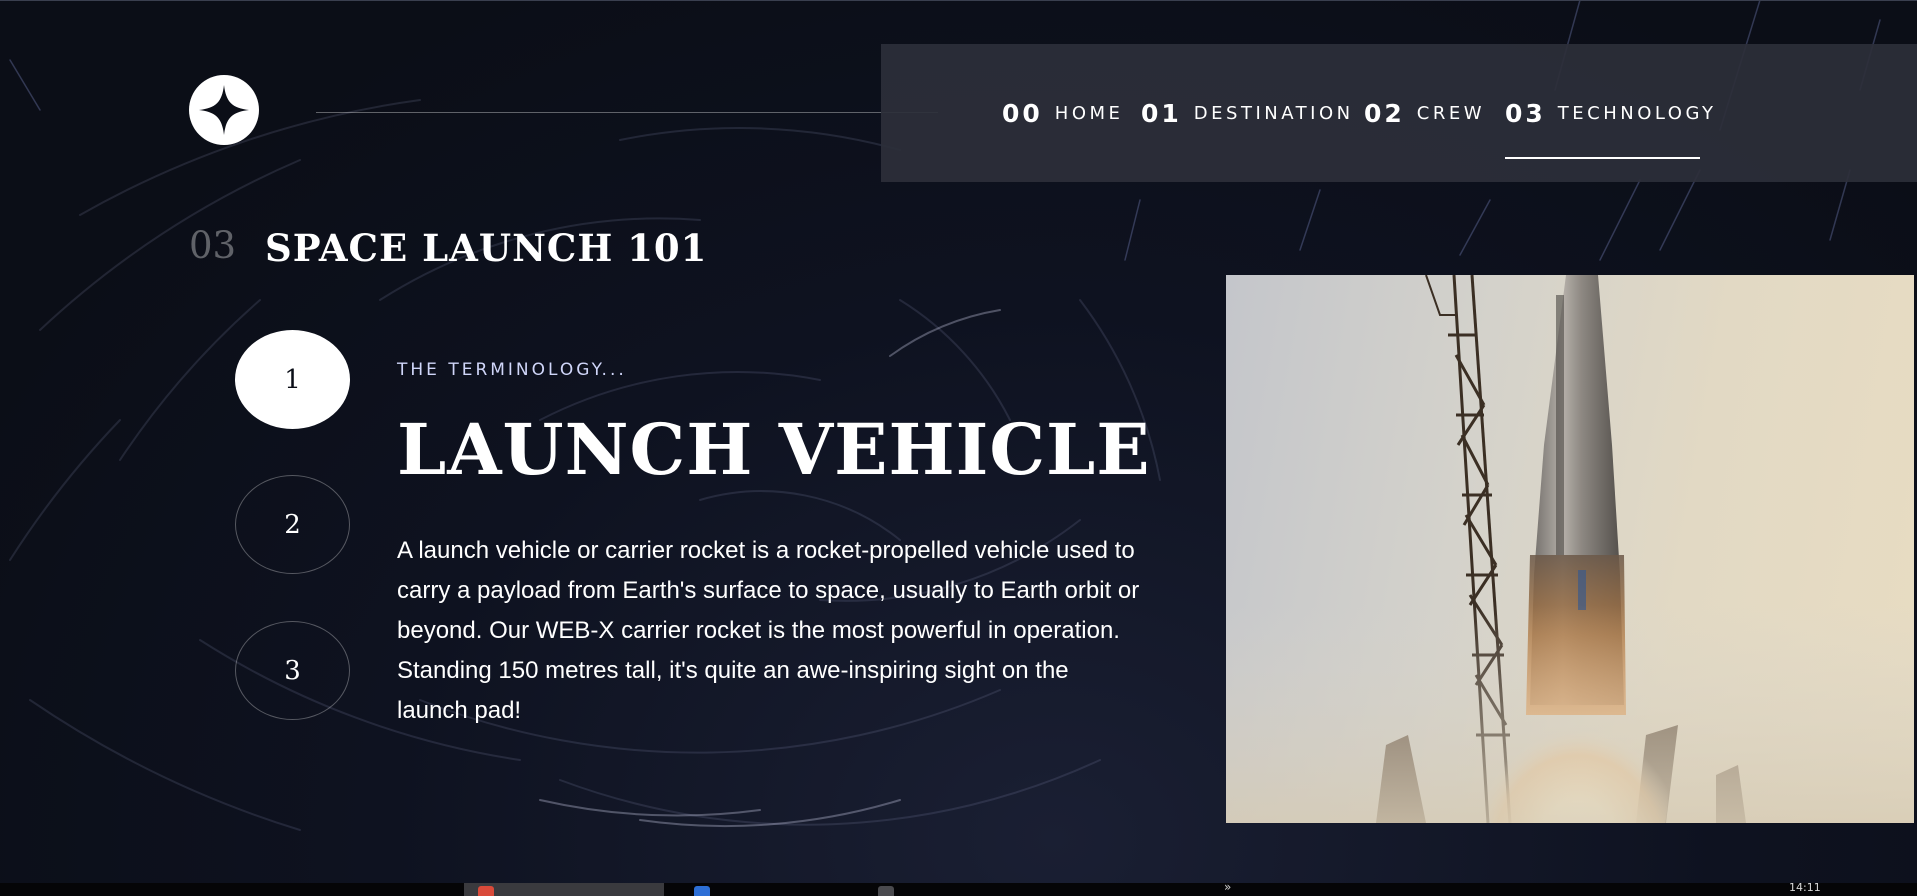  Describe the element at coordinates (1273, 113) in the screenshot. I see `nav-label: DESTINATION` at that location.